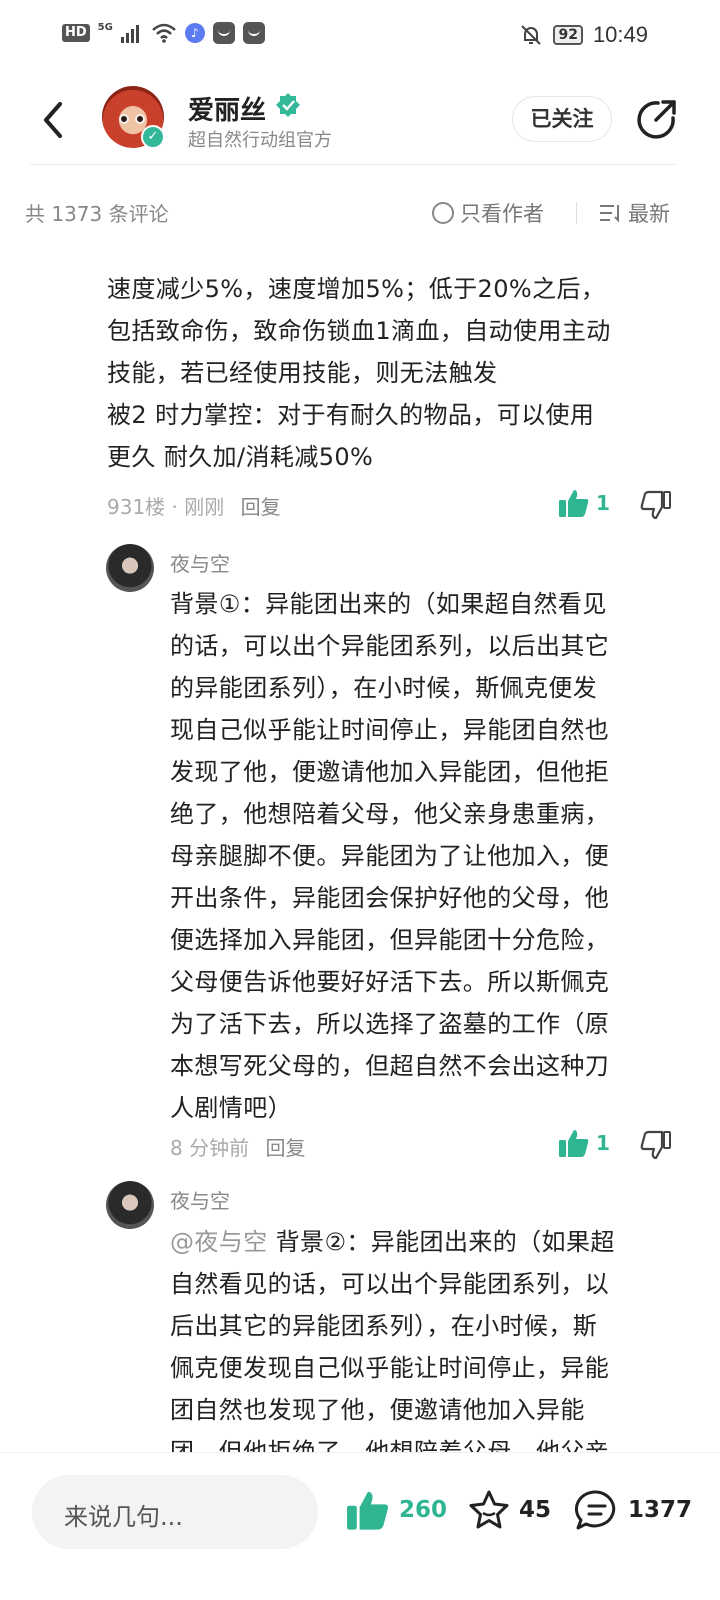 The height and width of the screenshot is (1600, 720). What do you see at coordinates (153, 137) in the screenshot?
I see `verified-check-icon: ✓` at bounding box center [153, 137].